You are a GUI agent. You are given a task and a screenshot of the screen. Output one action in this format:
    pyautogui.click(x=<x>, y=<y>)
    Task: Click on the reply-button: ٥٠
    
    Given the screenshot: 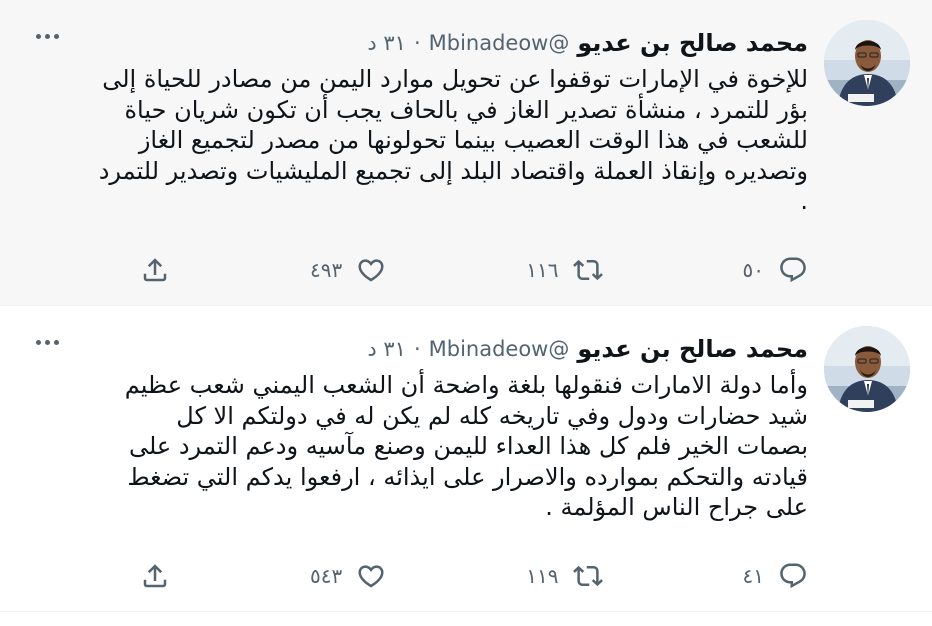 What is the action you would take?
    pyautogui.click(x=775, y=270)
    